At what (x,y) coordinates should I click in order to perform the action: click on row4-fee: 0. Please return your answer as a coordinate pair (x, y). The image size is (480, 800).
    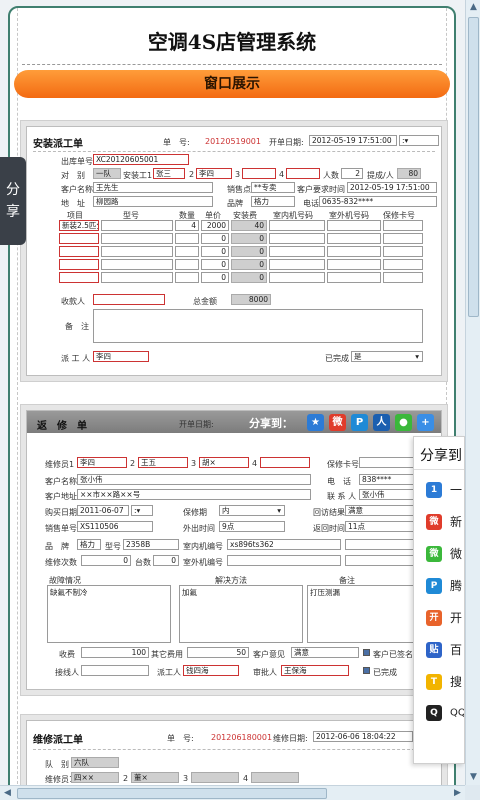
    Looking at the image, I should click on (249, 264).